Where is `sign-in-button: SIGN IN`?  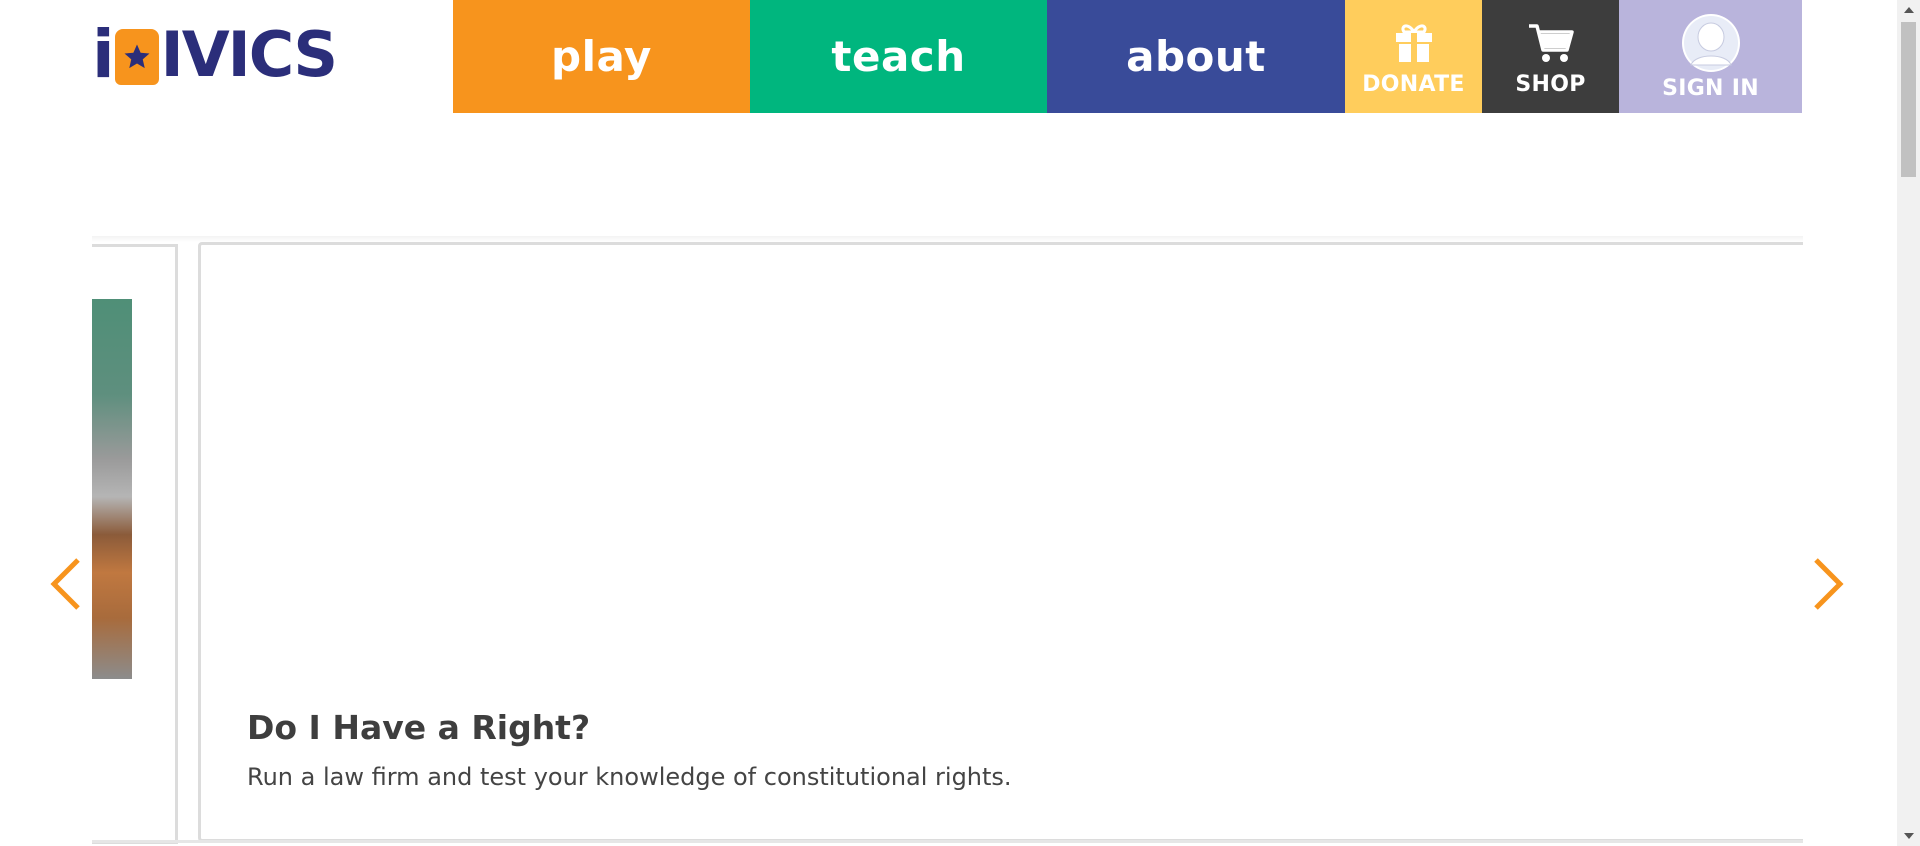
sign-in-button: SIGN IN is located at coordinates (1710, 56).